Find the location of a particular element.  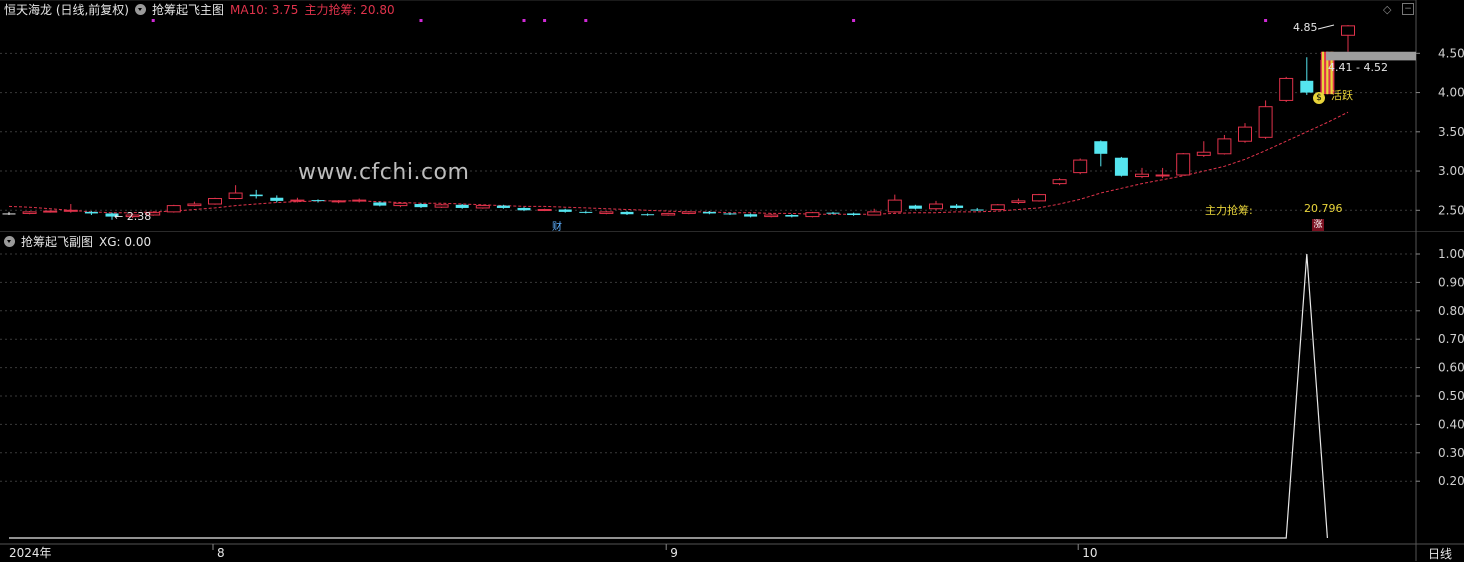

money-bag-icon: $ is located at coordinates (1319, 98).